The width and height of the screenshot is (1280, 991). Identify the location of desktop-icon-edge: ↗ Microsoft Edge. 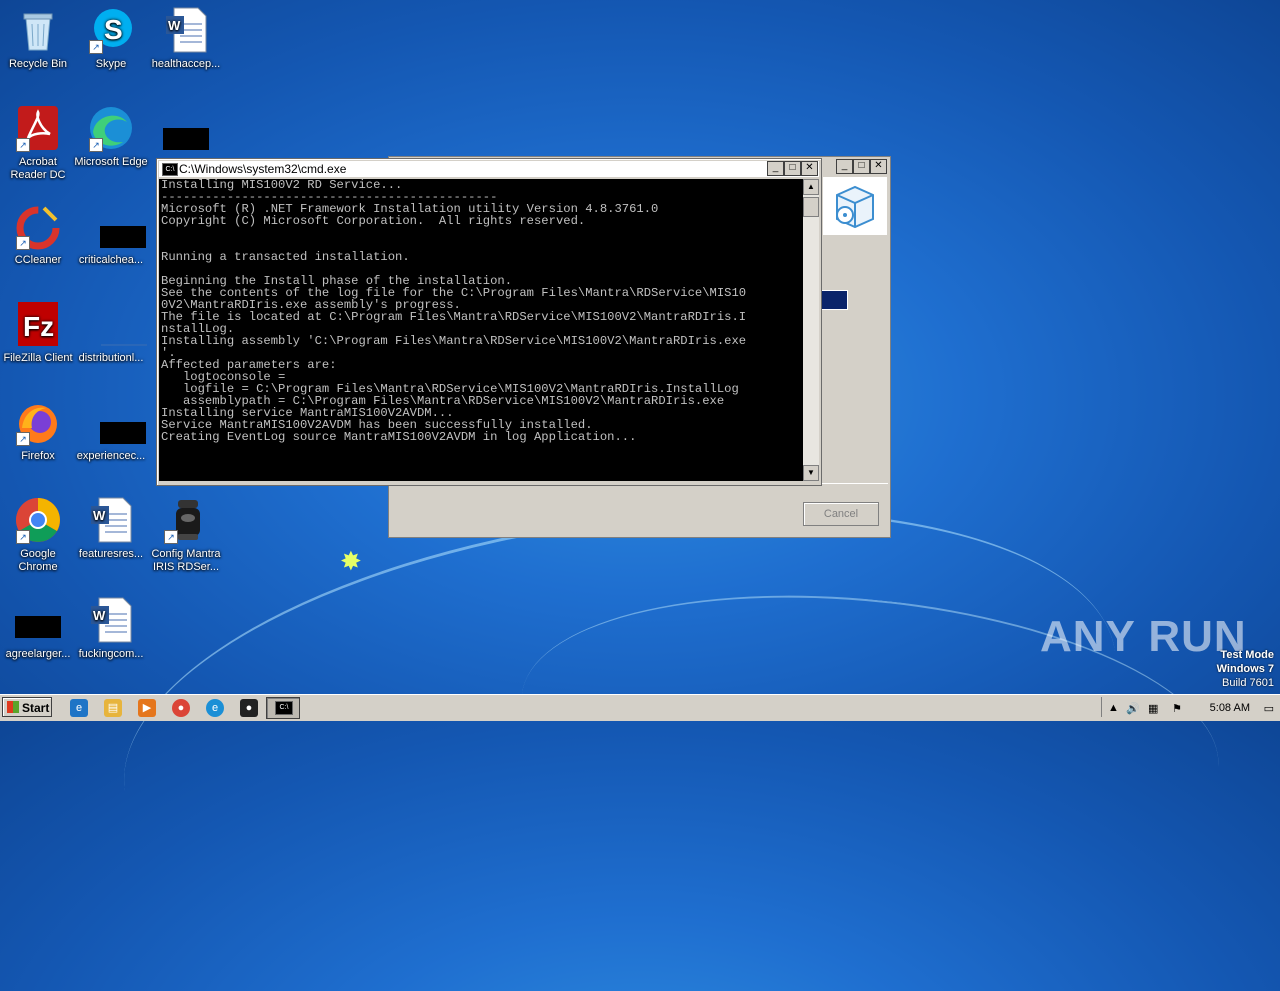
(111, 136).